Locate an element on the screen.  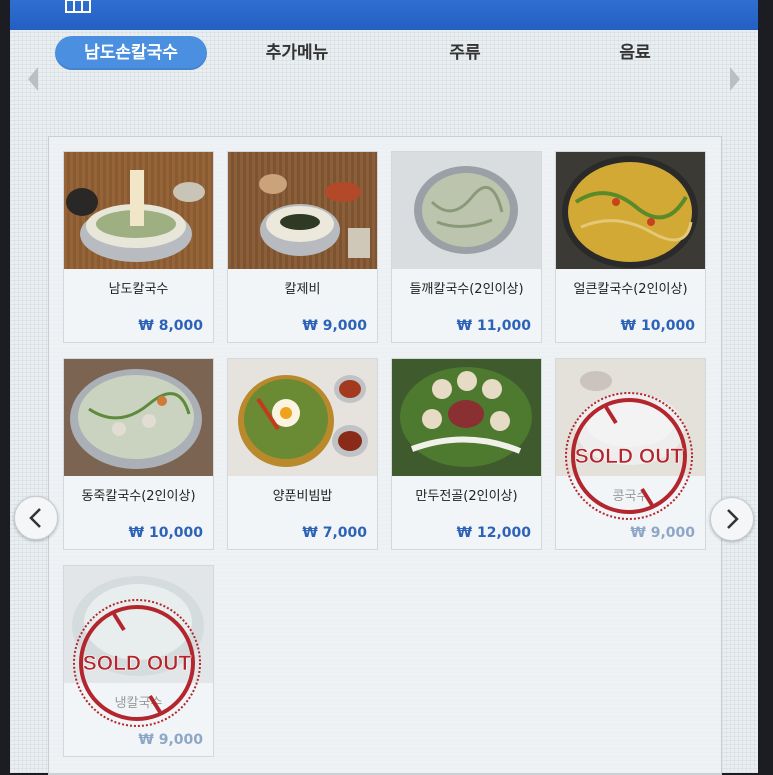
menu-item-kaljebi: 칼제비 ₩ 9,000 is located at coordinates (302, 247).